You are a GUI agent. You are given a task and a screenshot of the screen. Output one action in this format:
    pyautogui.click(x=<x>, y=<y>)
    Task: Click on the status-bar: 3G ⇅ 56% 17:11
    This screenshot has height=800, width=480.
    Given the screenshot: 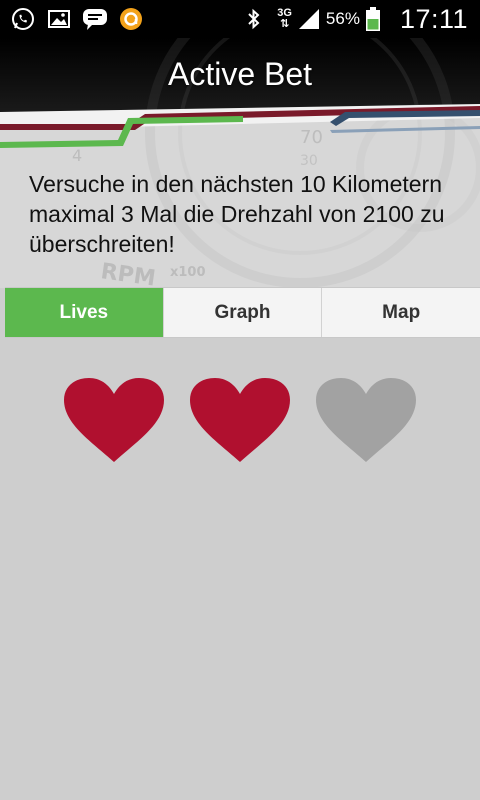 What is the action you would take?
    pyautogui.click(x=240, y=19)
    